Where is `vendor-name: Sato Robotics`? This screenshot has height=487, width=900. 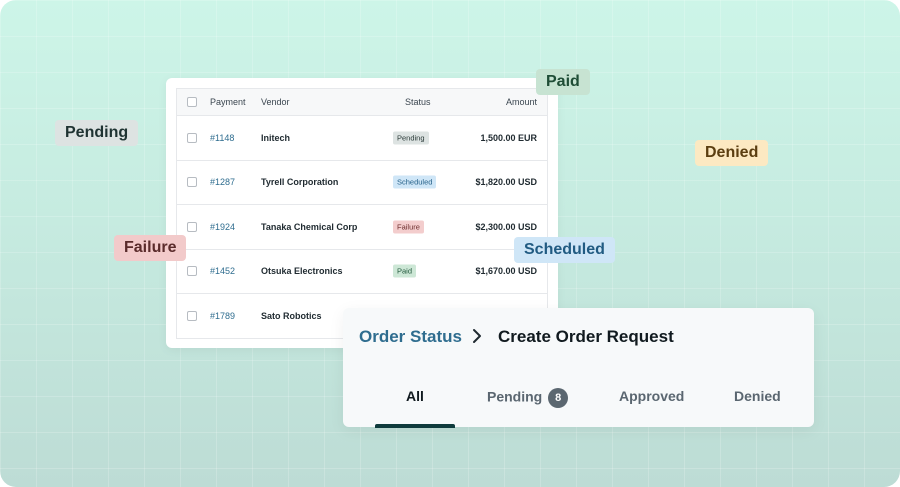
vendor-name: Sato Robotics is located at coordinates (291, 315).